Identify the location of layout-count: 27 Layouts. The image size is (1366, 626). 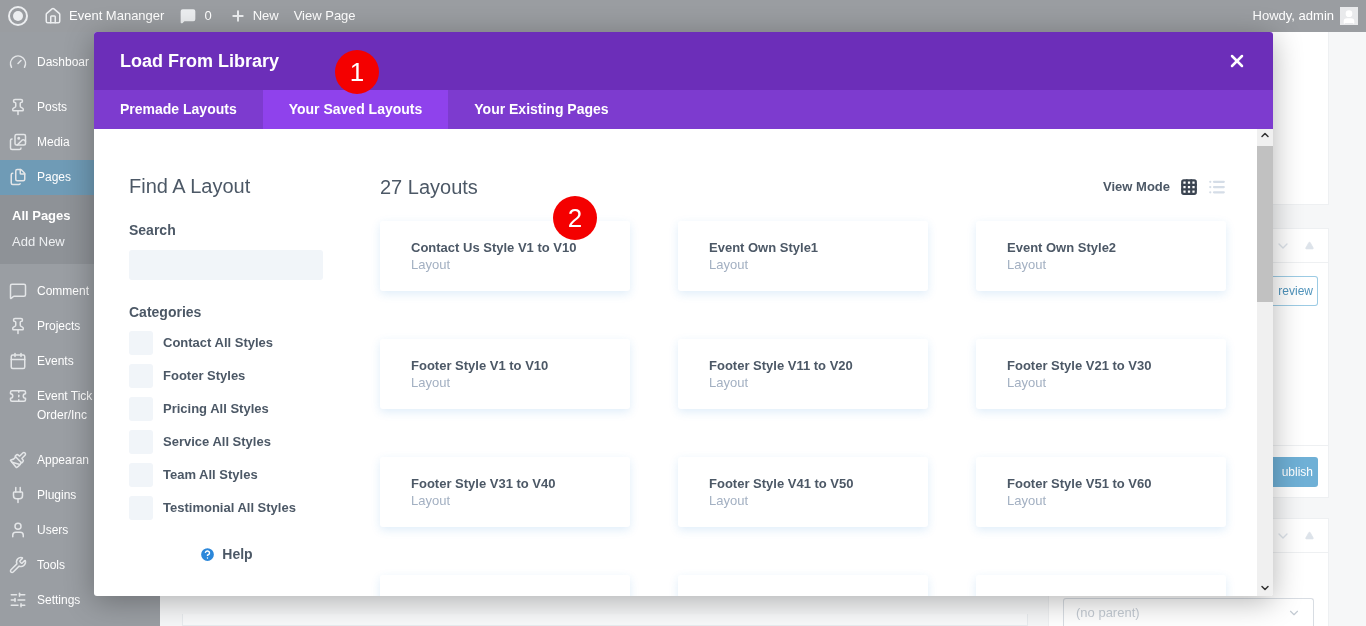
(429, 187).